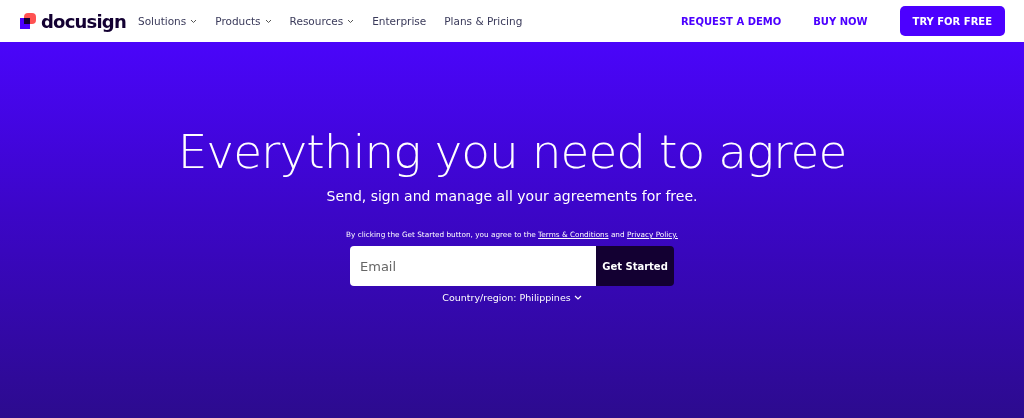 Image resolution: width=1024 pixels, height=418 pixels. What do you see at coordinates (29, 21) in the screenshot?
I see `logo-icon` at bounding box center [29, 21].